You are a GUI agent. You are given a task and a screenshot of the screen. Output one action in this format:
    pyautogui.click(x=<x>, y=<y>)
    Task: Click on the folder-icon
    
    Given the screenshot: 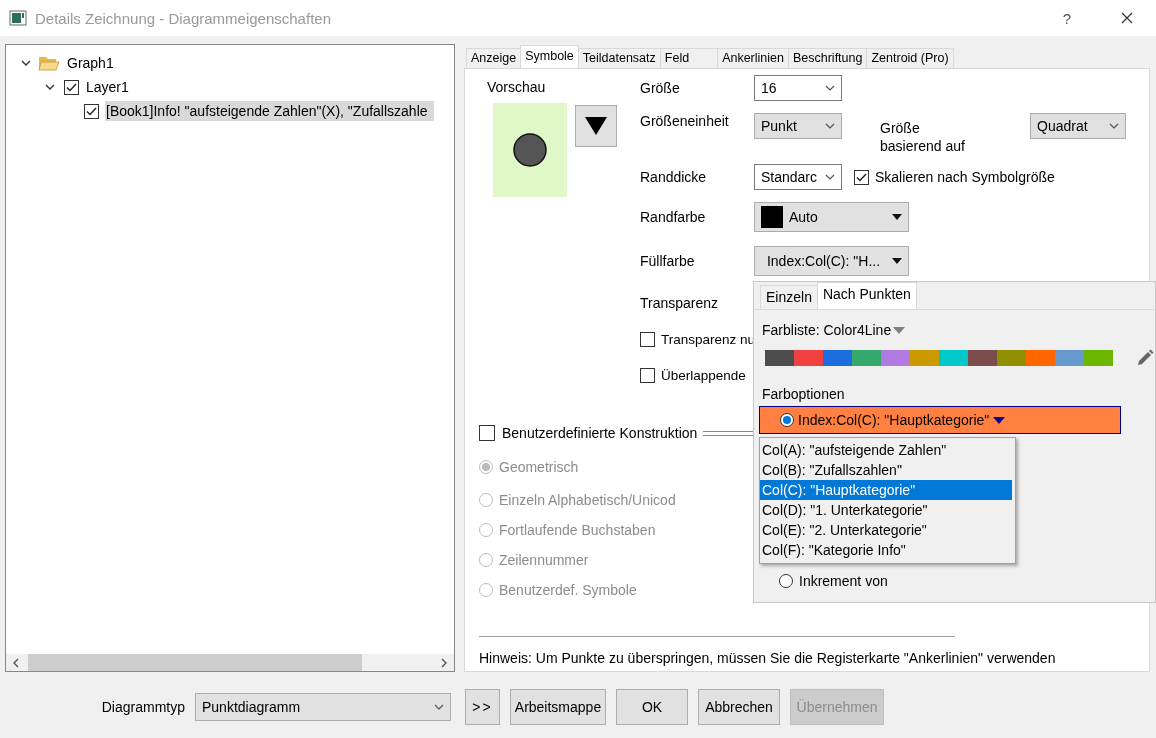 What is the action you would take?
    pyautogui.click(x=49, y=63)
    